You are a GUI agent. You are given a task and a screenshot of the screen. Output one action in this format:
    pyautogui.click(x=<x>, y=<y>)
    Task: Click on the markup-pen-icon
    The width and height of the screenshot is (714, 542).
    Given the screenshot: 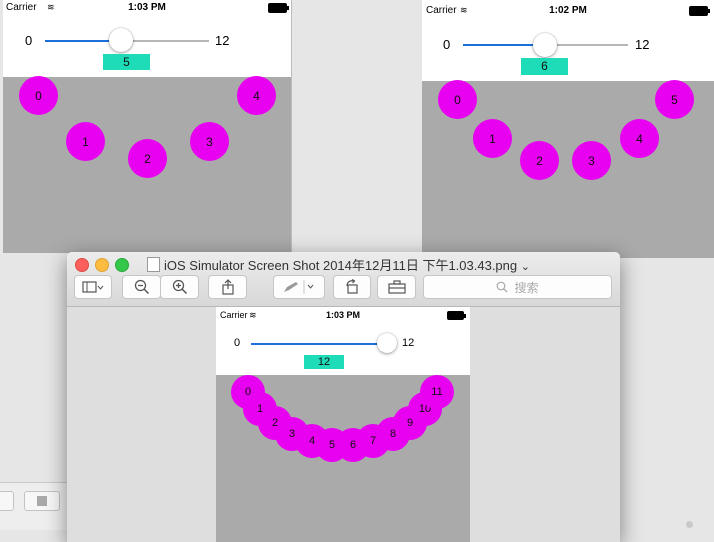 What is the action you would take?
    pyautogui.click(x=299, y=287)
    